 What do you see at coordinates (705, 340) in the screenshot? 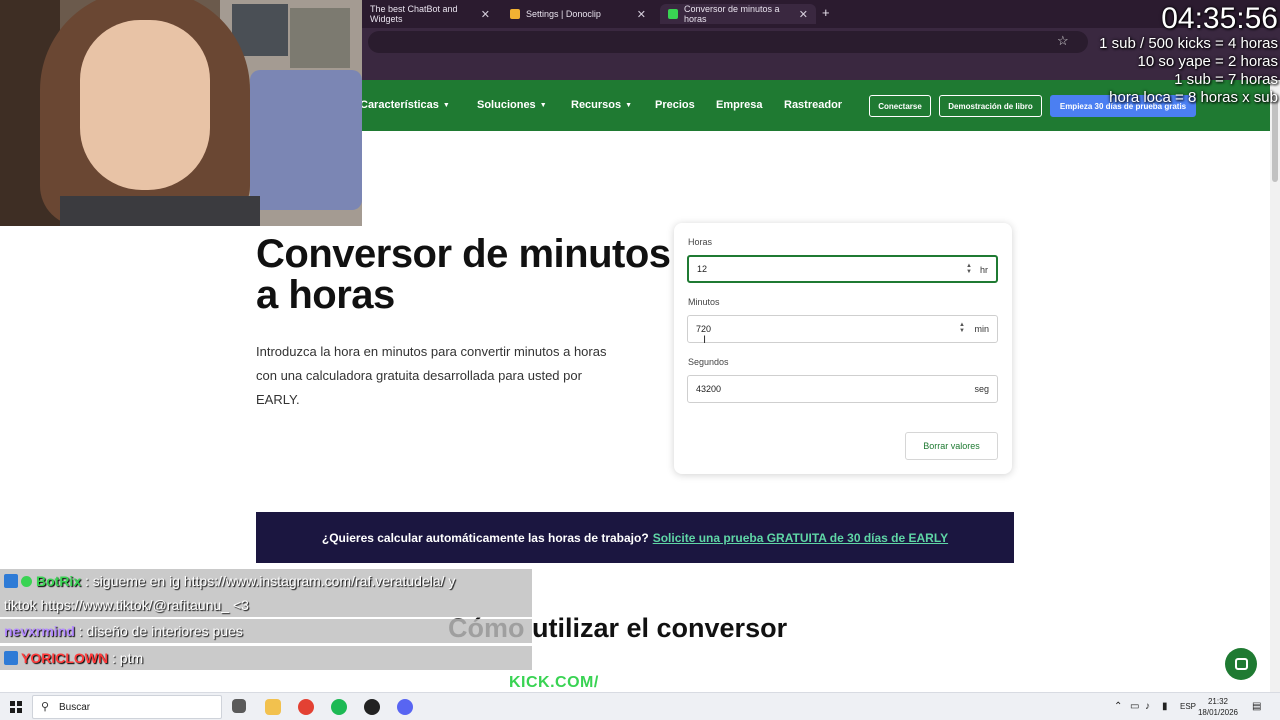
I see `text-cursor-icon: Ι` at bounding box center [705, 340].